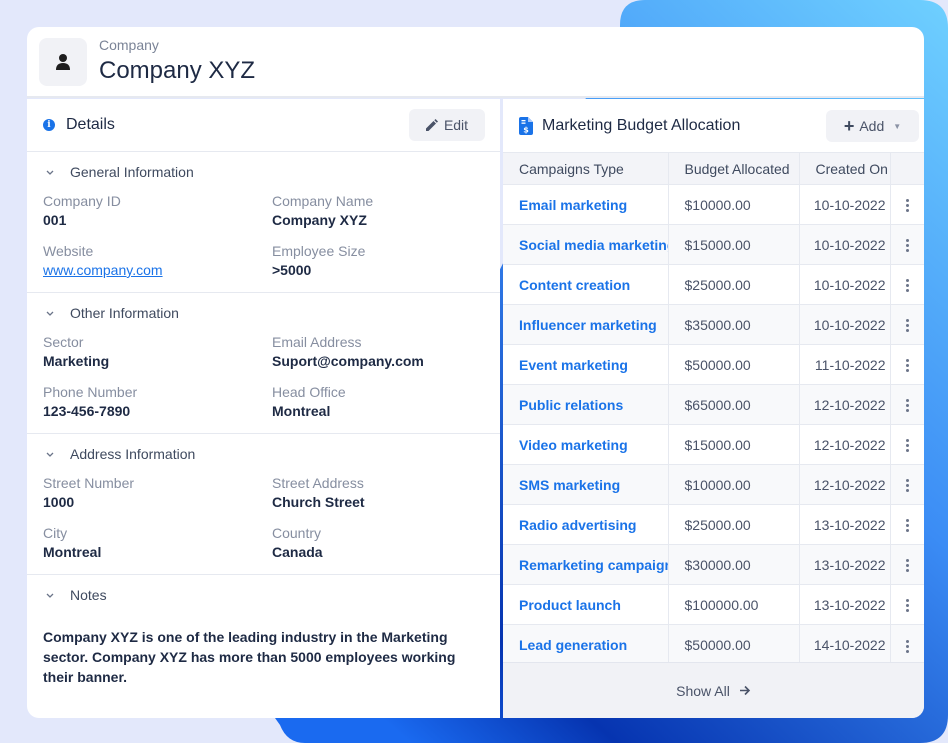 The width and height of the screenshot is (948, 743). I want to click on section-toggle: Address Information, so click(263, 454).